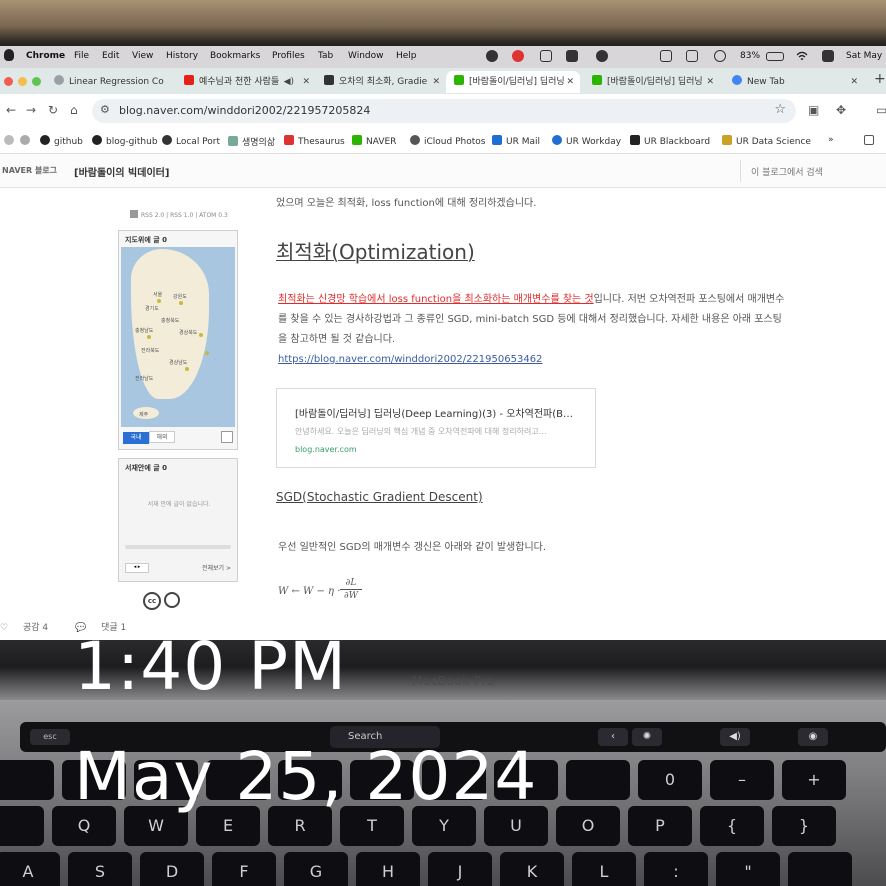 This screenshot has height=886, width=886. What do you see at coordinates (105, 109) in the screenshot?
I see `site-info-icon: ⚙` at bounding box center [105, 109].